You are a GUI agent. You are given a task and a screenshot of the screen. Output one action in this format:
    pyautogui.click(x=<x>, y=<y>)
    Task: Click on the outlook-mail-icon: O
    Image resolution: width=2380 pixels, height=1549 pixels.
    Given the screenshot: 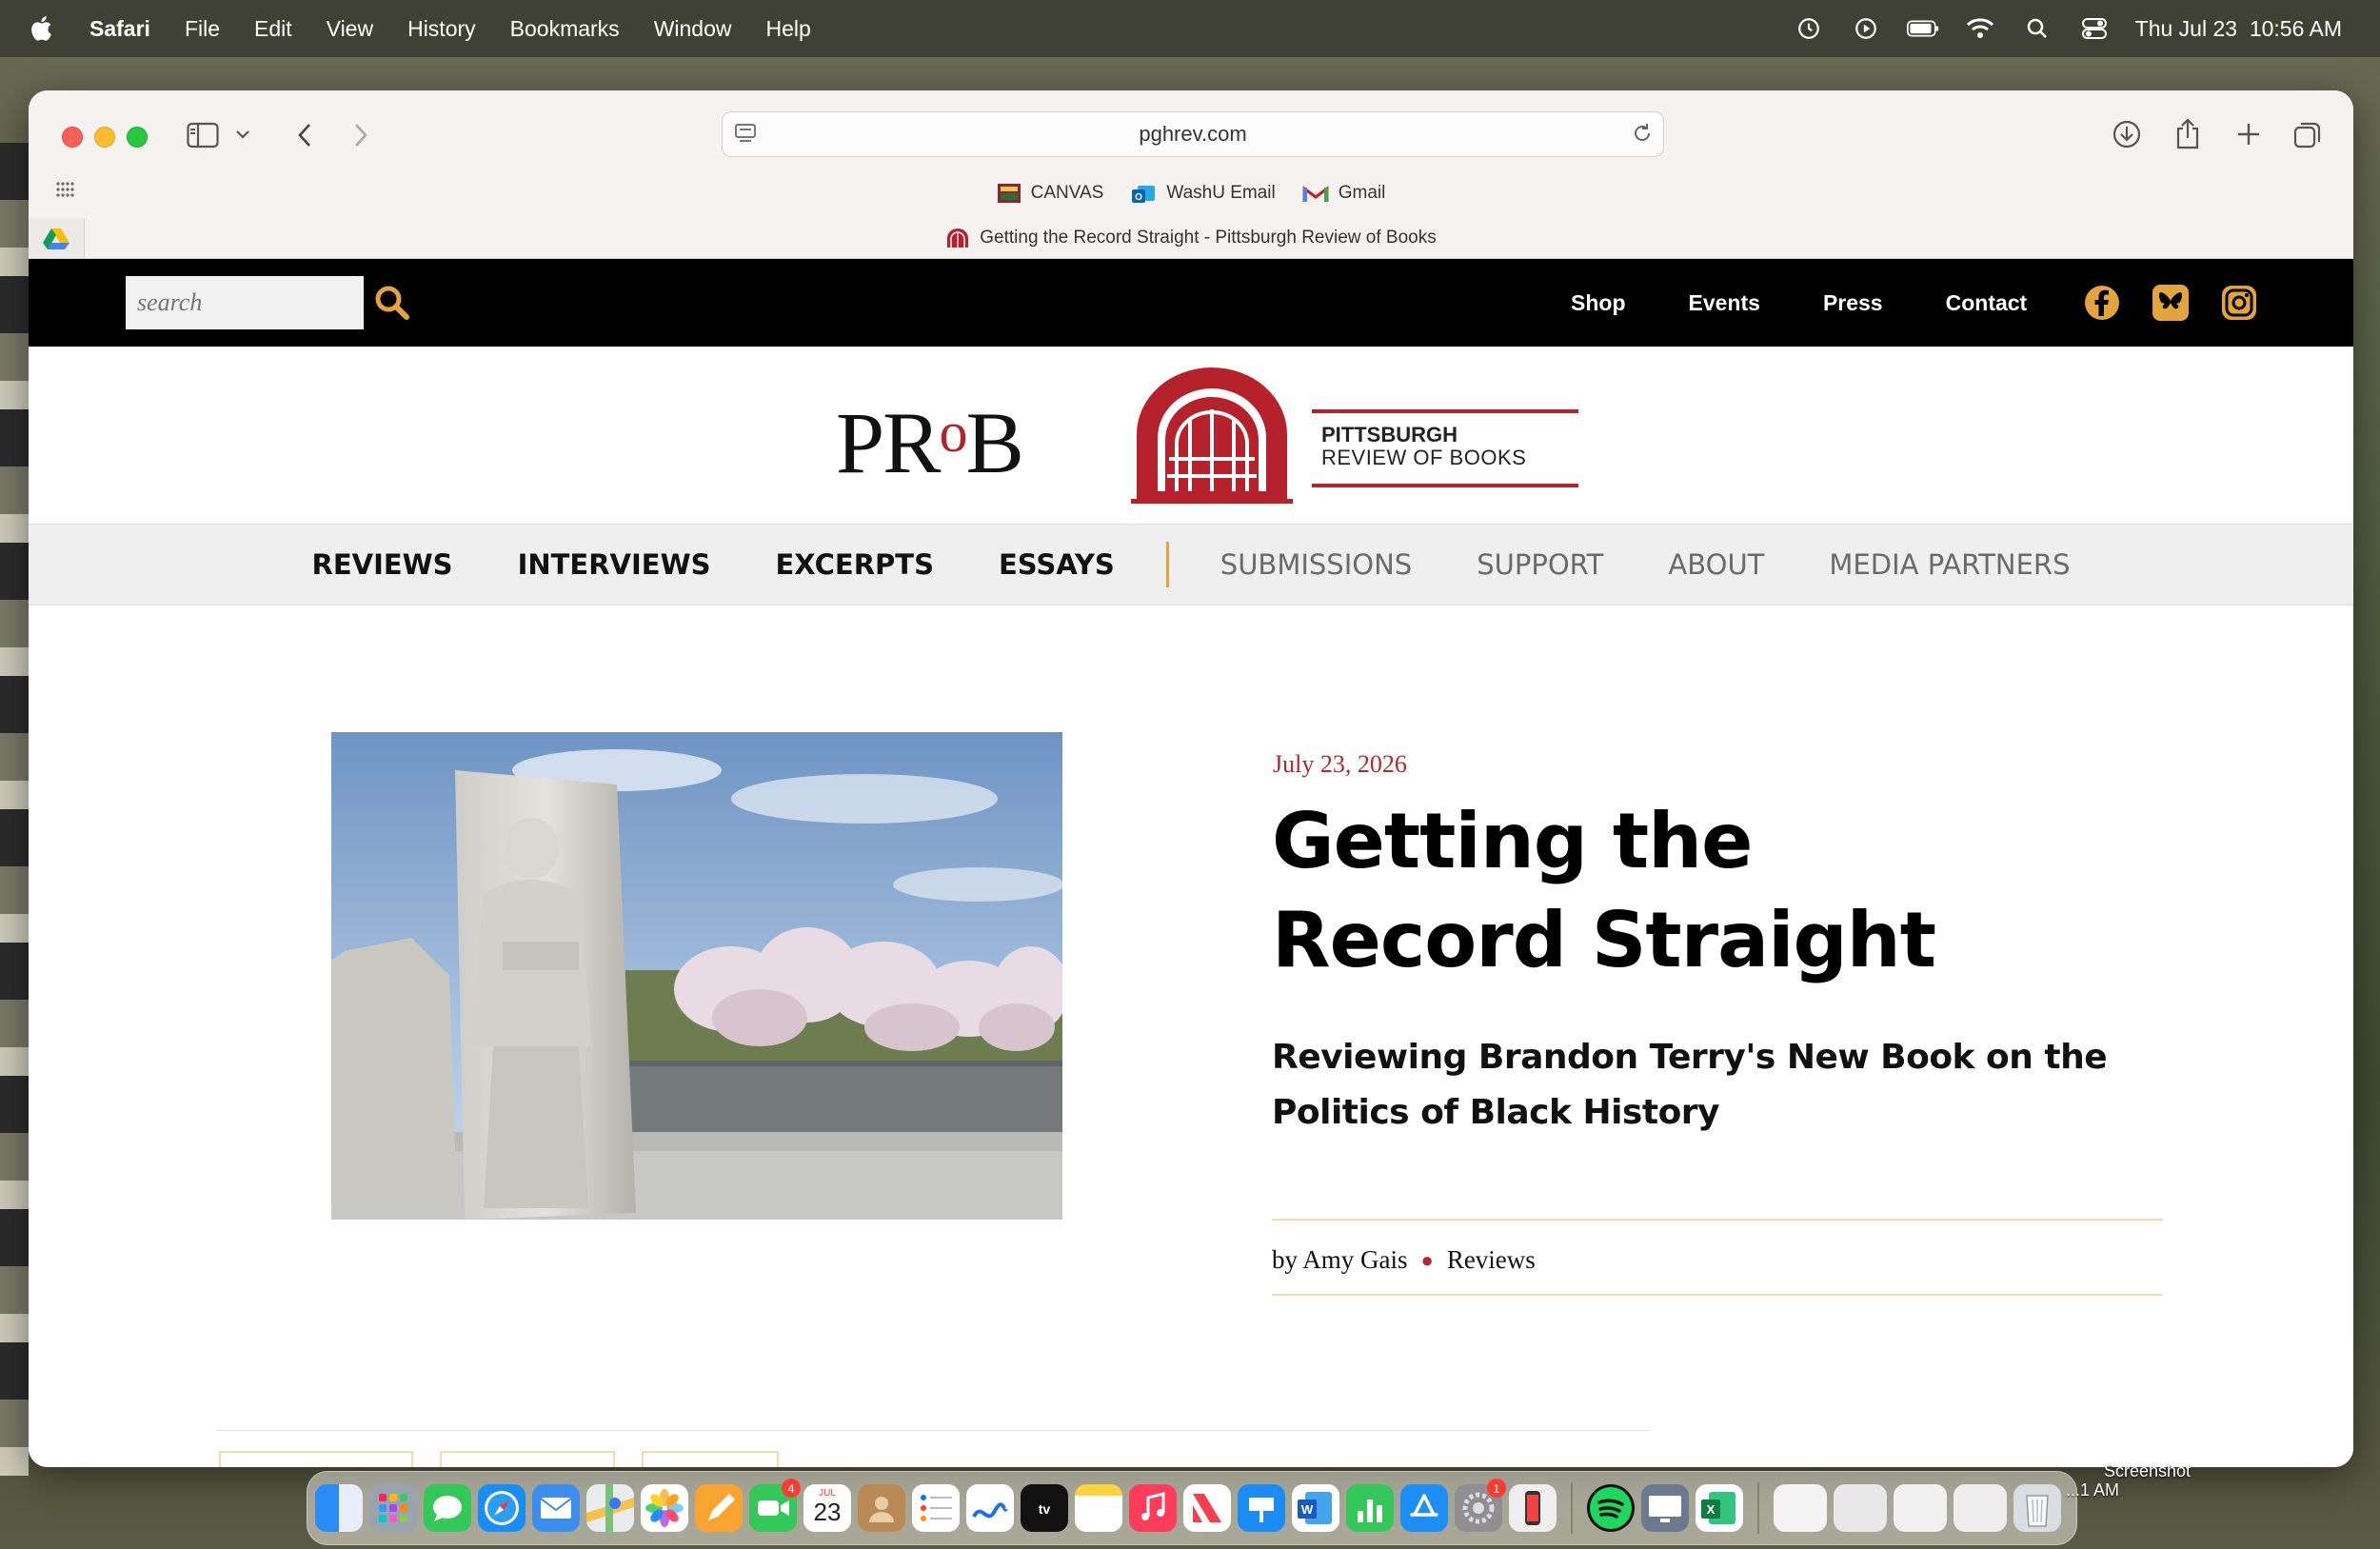 What is the action you would take?
    pyautogui.click(x=1144, y=194)
    